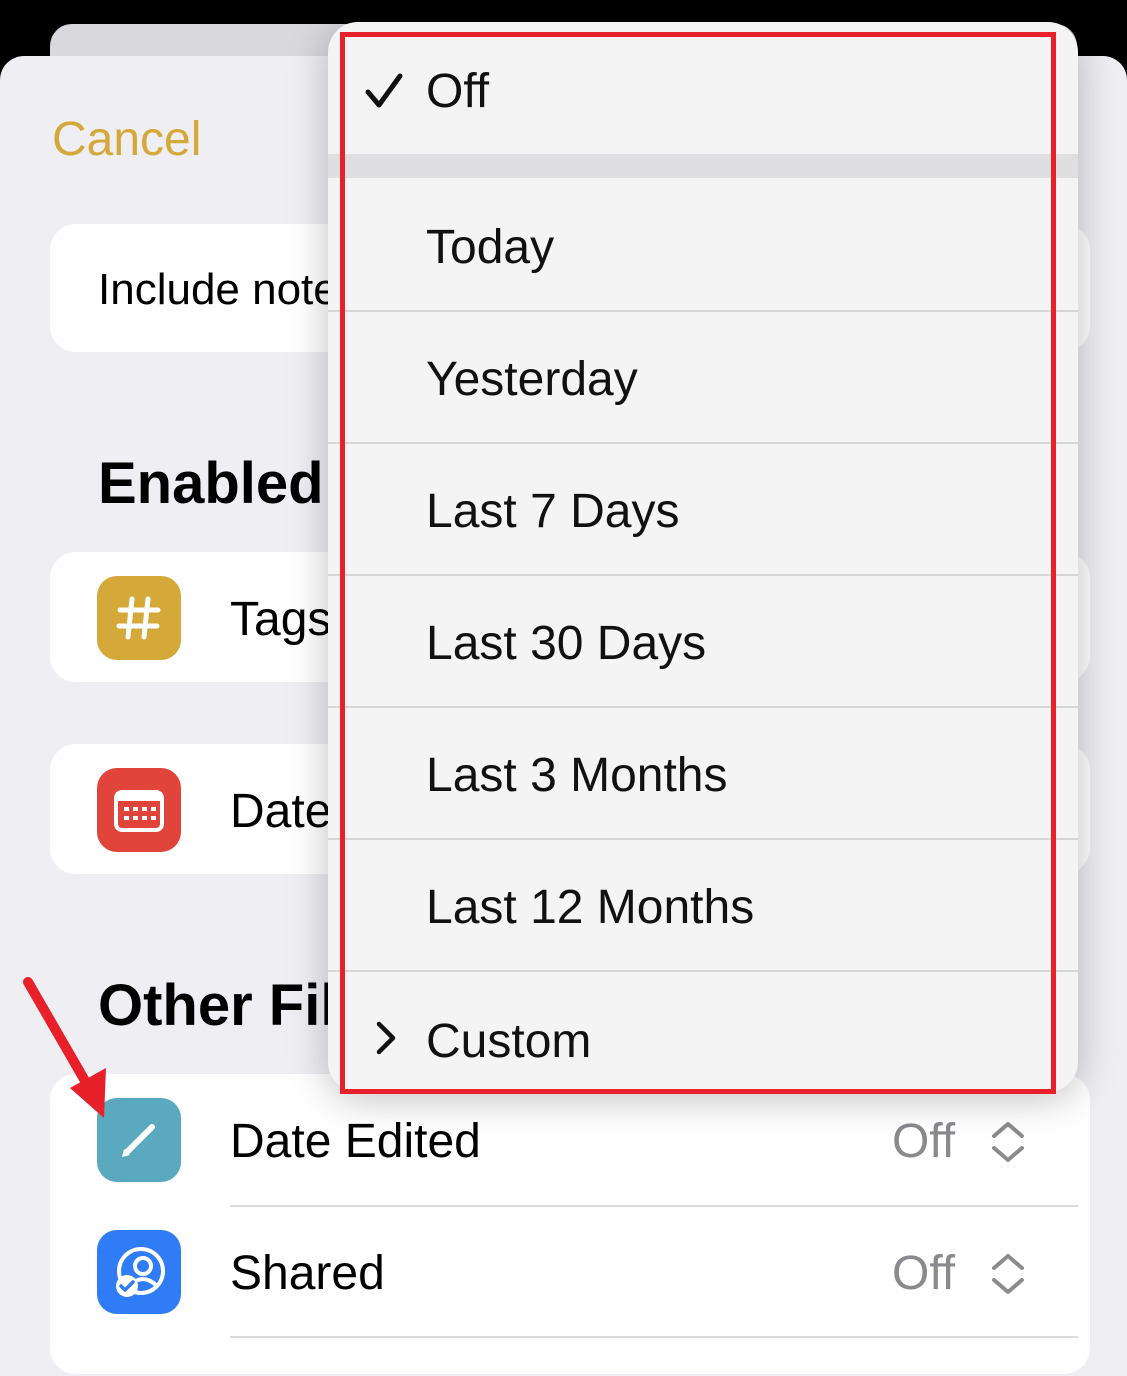 The width and height of the screenshot is (1127, 1376). I want to click on shared-value: Off, so click(923, 1273).